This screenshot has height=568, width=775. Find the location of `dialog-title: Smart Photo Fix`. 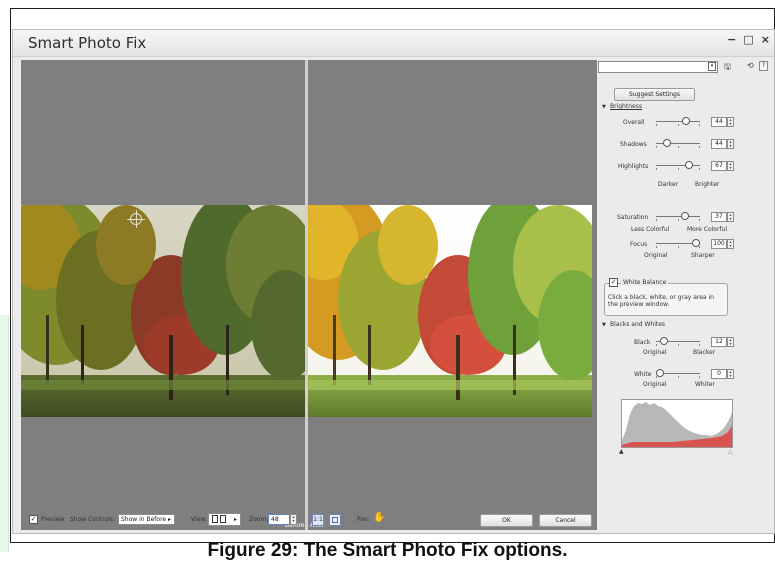

dialog-title: Smart Photo Fix is located at coordinates (87, 43).